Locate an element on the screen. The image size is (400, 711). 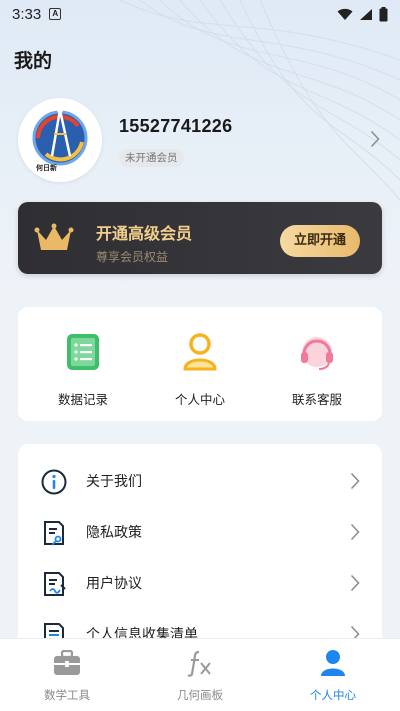
tab-label: 几何画板 is located at coordinates (200, 695).